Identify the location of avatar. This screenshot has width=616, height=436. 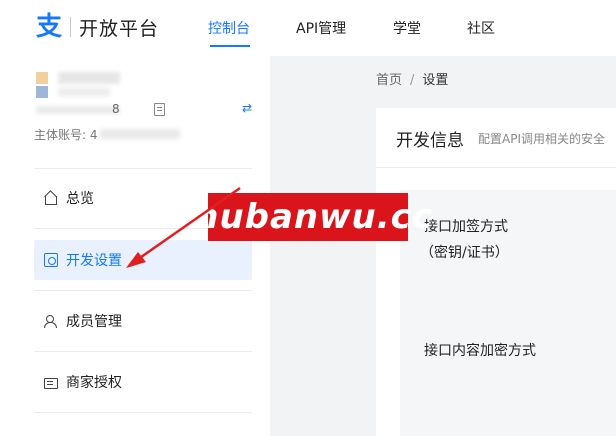
(42, 85).